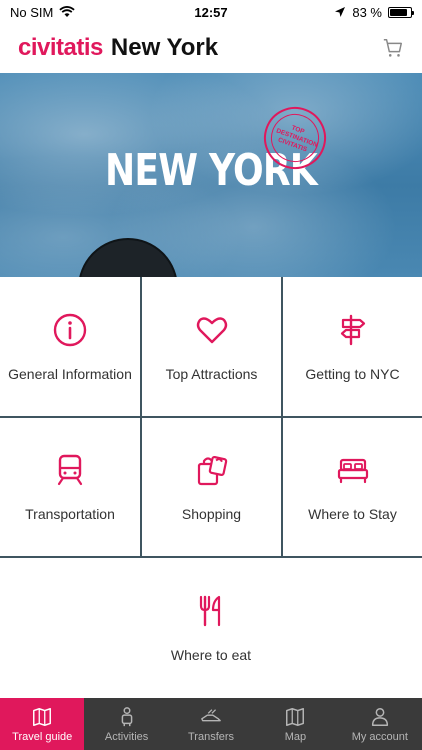  I want to click on tab-map: Map, so click(295, 724).